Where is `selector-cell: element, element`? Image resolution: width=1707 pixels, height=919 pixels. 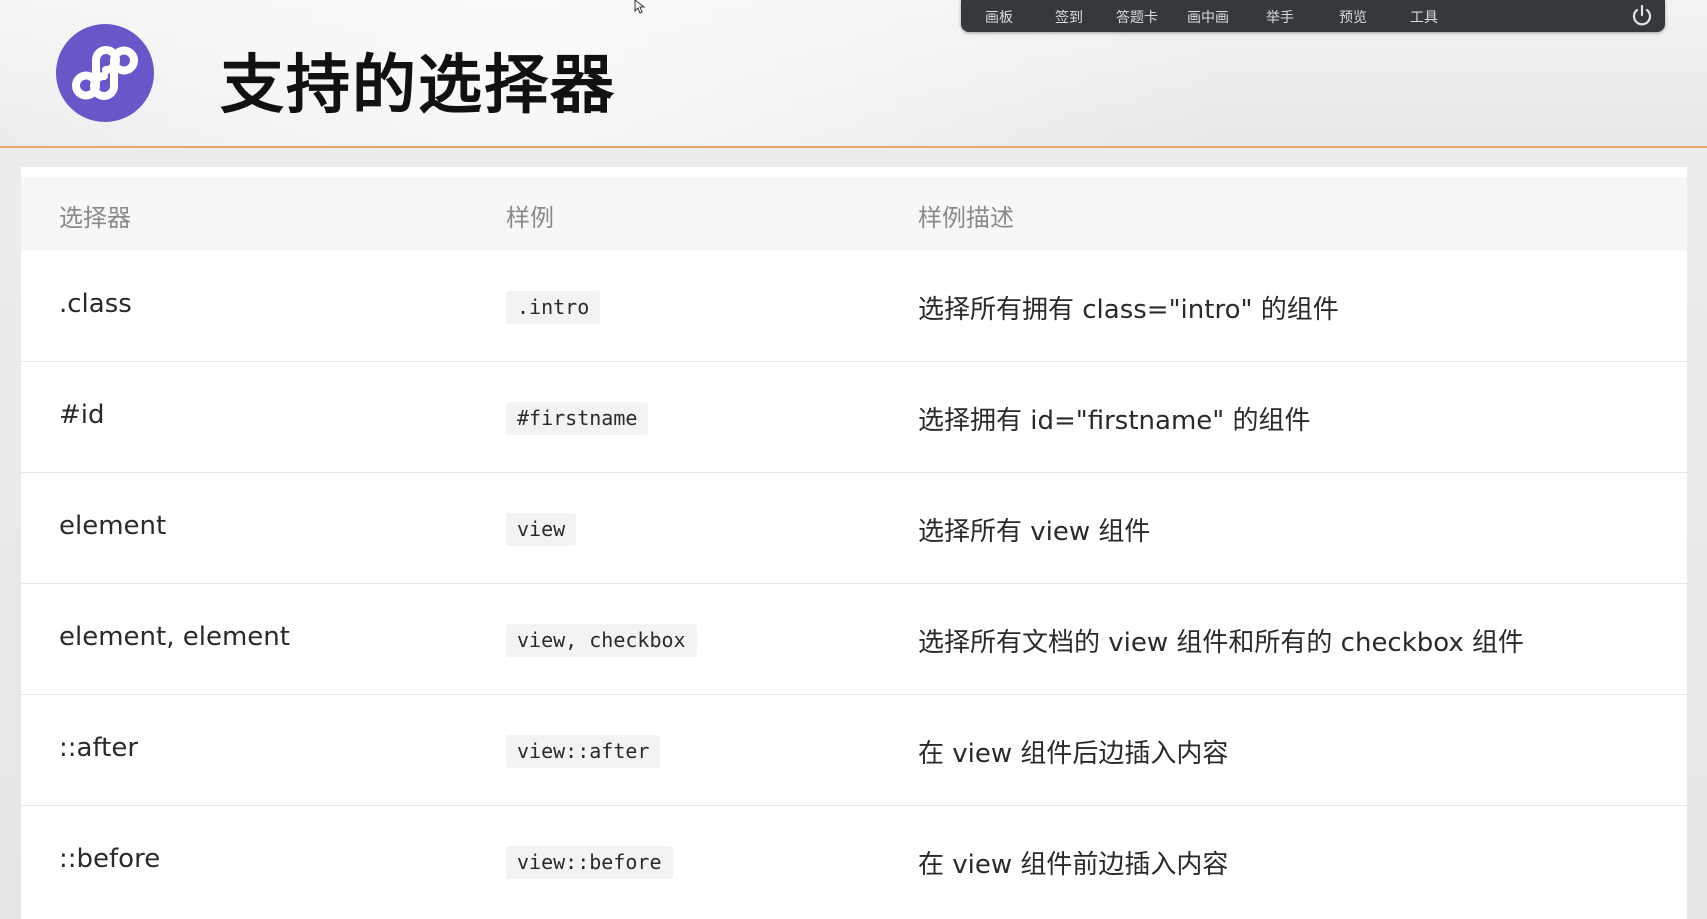 selector-cell: element, element is located at coordinates (174, 637).